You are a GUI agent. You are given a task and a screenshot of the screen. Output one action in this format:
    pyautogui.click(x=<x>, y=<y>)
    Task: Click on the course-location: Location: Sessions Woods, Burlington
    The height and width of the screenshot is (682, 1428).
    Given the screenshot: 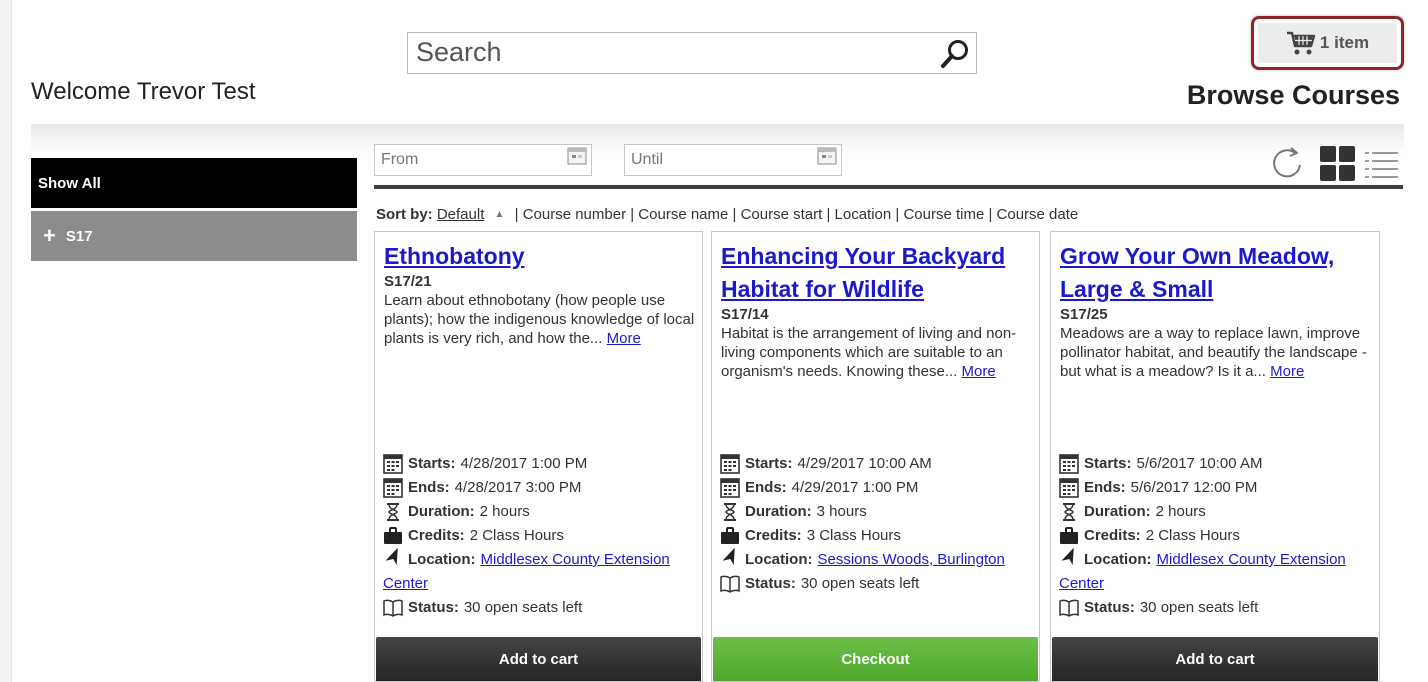 What is the action you would take?
    pyautogui.click(x=876, y=560)
    